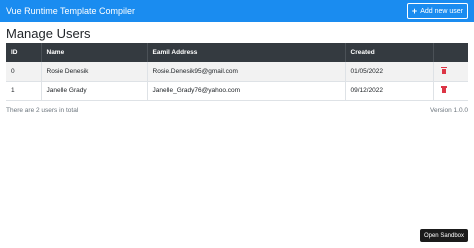 The width and height of the screenshot is (474, 248). I want to click on header-email: Eamil Address, so click(246, 52).